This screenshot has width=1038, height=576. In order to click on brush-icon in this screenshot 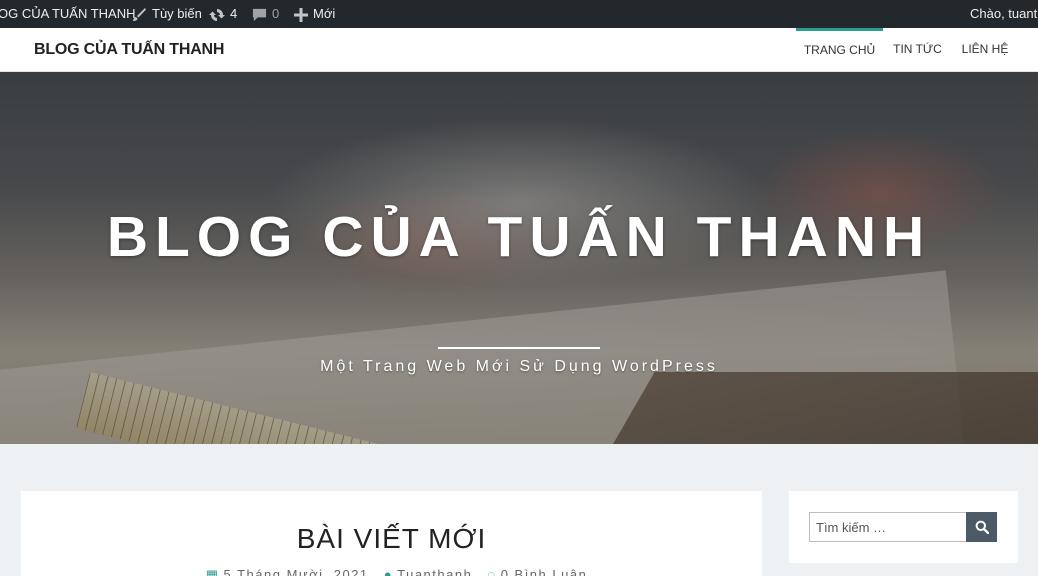, I will do `click(139, 14)`.